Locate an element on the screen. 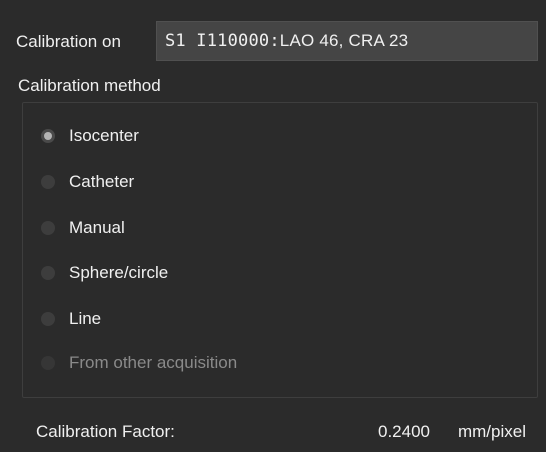 The width and height of the screenshot is (546, 452). radio-label-from-other-acquisition: From other acquisition is located at coordinates (153, 362).